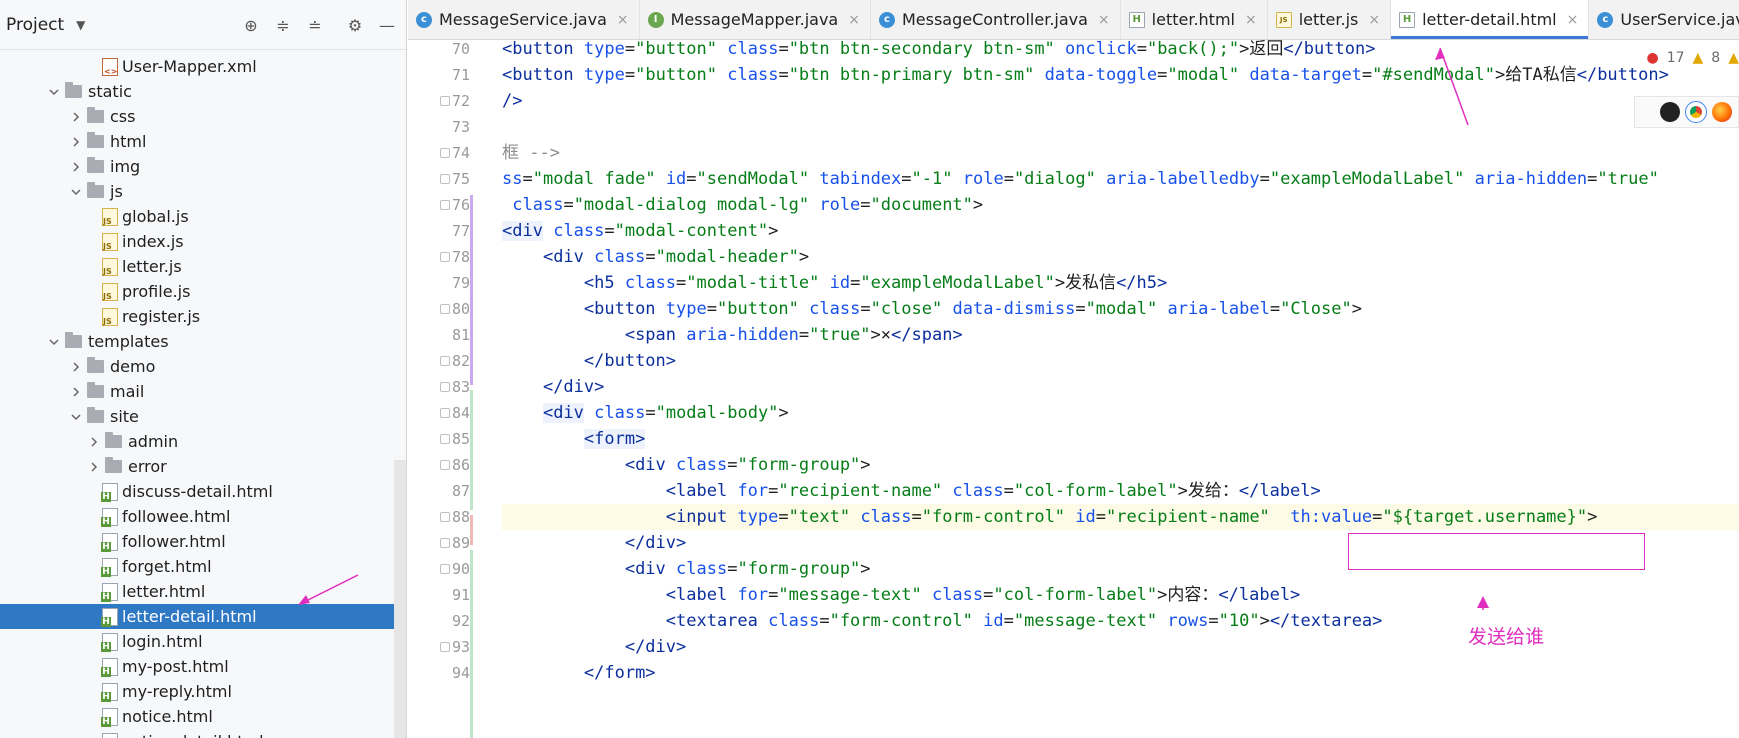  What do you see at coordinates (203, 91) in the screenshot?
I see `tree-item: static` at bounding box center [203, 91].